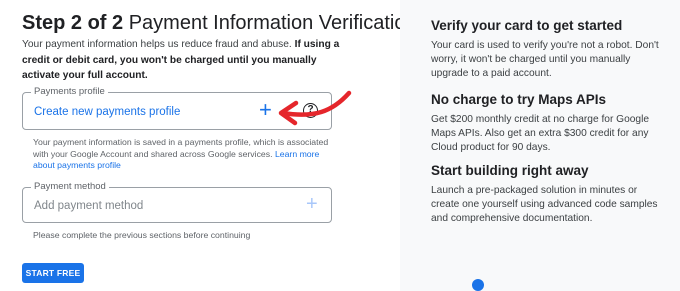 This screenshot has height=291, width=680. I want to click on title-text: Payment Information Verification, so click(270, 23).